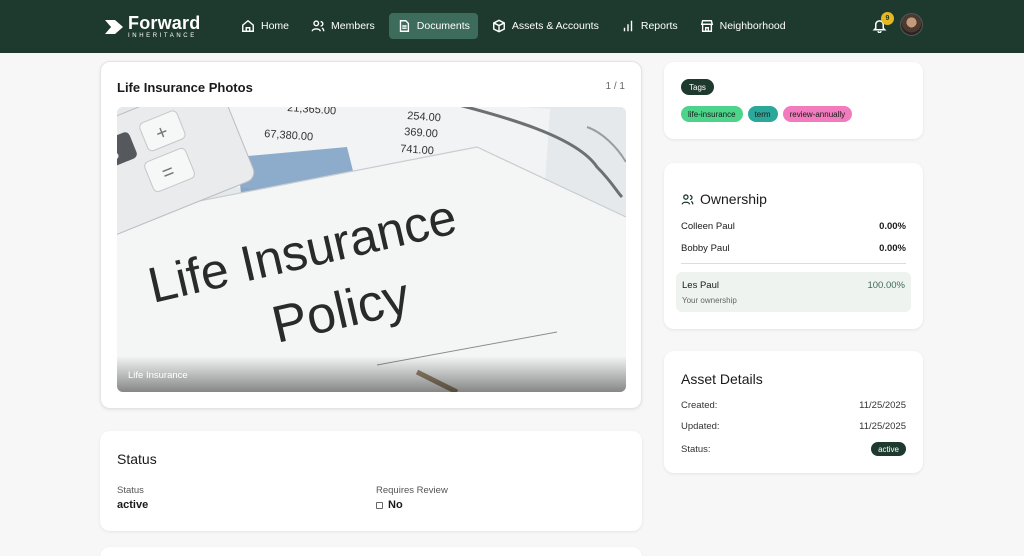  I want to click on updated-label: Updated:, so click(700, 426).